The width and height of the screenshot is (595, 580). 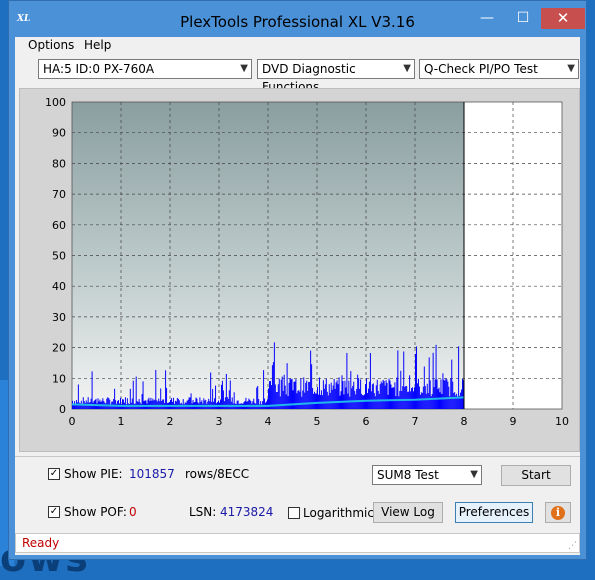 I want to click on view-log-button: View Log, so click(x=408, y=512).